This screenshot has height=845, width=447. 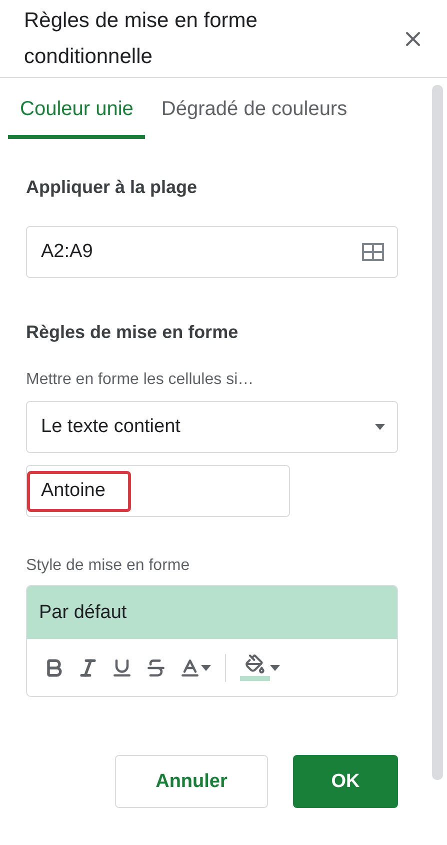 What do you see at coordinates (158, 491) in the screenshot?
I see `input-field: Antoine` at bounding box center [158, 491].